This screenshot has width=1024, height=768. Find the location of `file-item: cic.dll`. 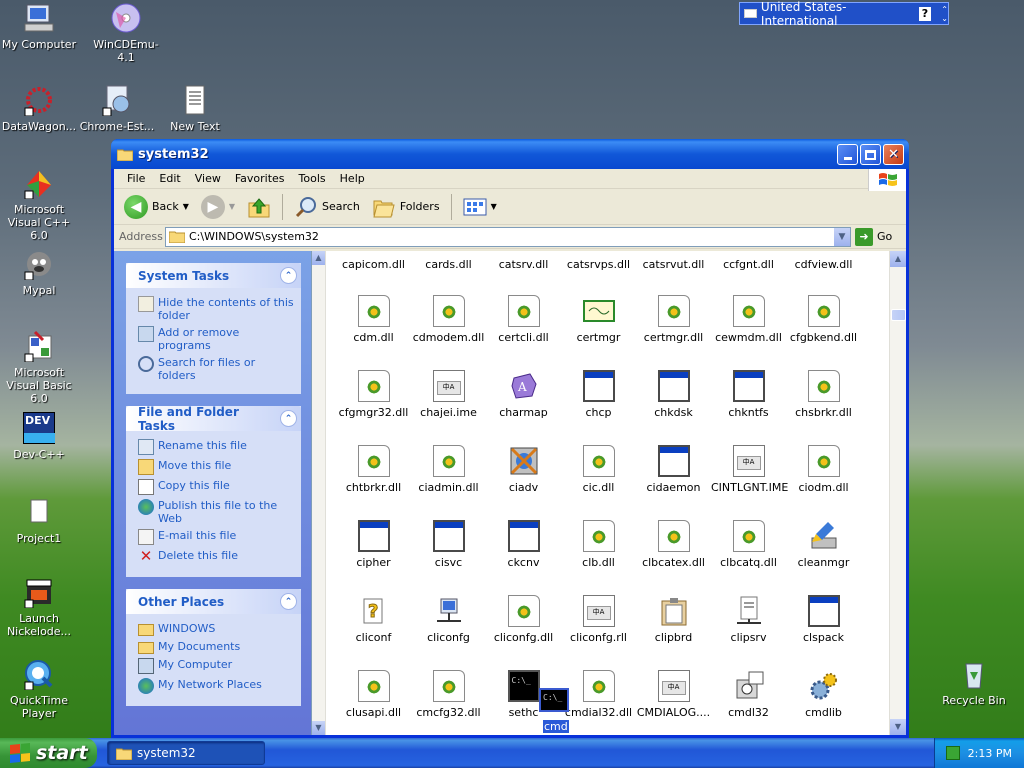

file-item: cic.dll is located at coordinates (598, 469).